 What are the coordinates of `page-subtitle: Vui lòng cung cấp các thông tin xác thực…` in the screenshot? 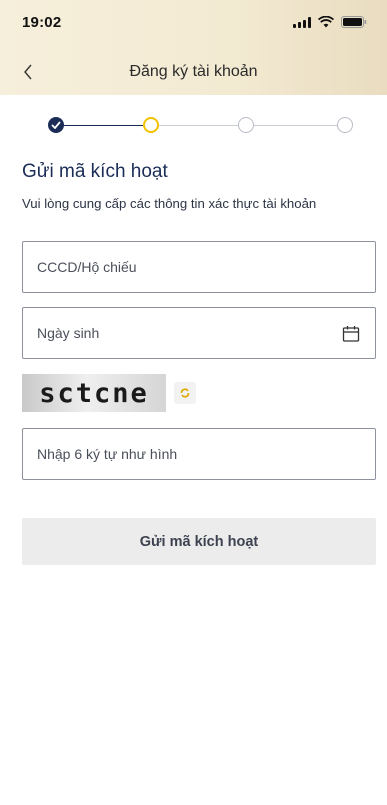 It's located at (169, 203).